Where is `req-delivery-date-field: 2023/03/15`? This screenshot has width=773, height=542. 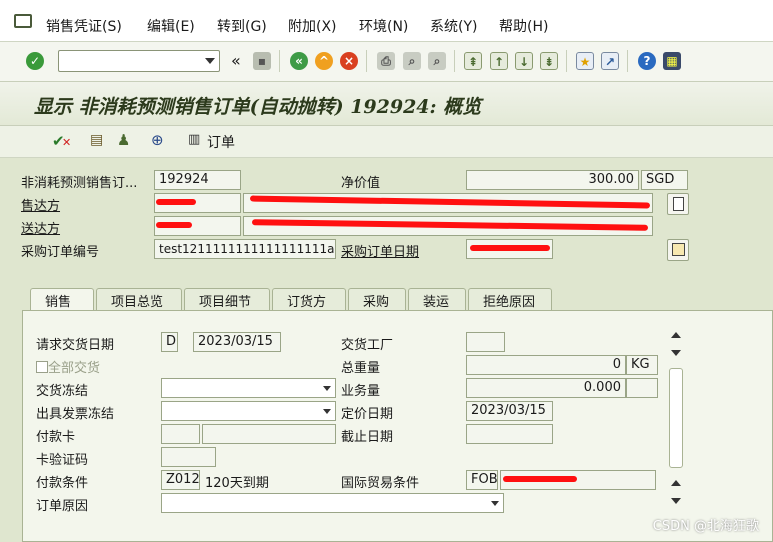 req-delivery-date-field: 2023/03/15 is located at coordinates (237, 342).